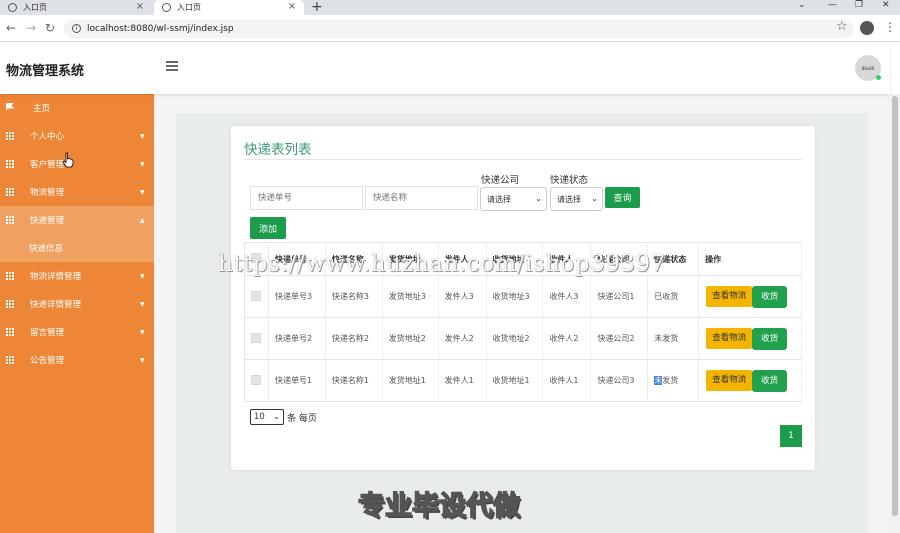  What do you see at coordinates (878, 77) in the screenshot?
I see `online-status-dot` at bounding box center [878, 77].